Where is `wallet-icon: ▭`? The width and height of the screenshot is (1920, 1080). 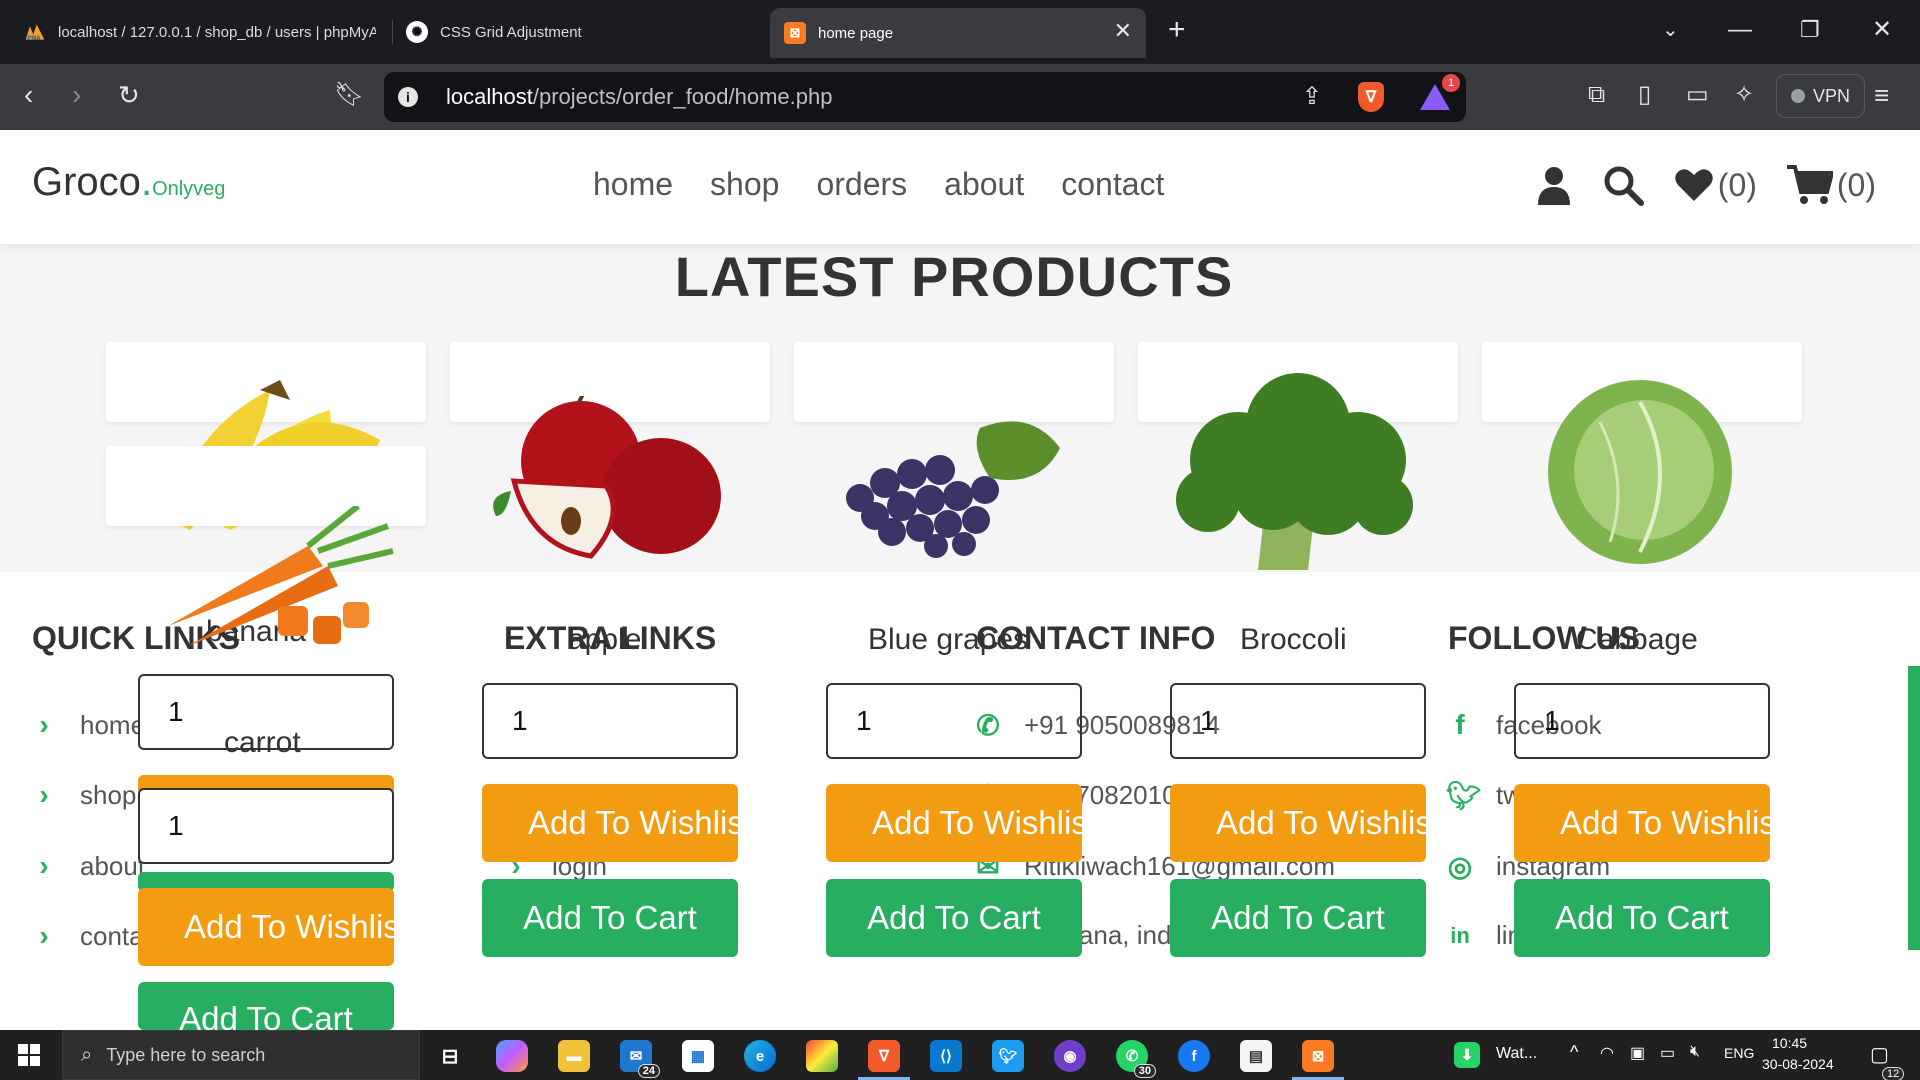
wallet-icon: ▭ is located at coordinates (1697, 95).